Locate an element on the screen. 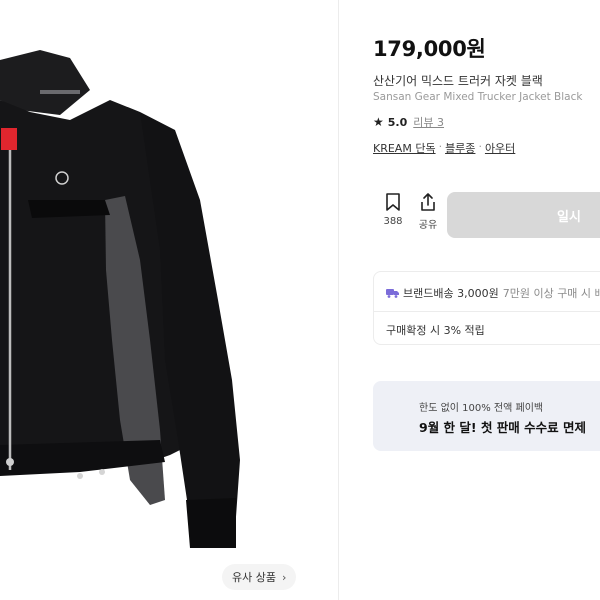  chevron-right-icon: › is located at coordinates (284, 577).